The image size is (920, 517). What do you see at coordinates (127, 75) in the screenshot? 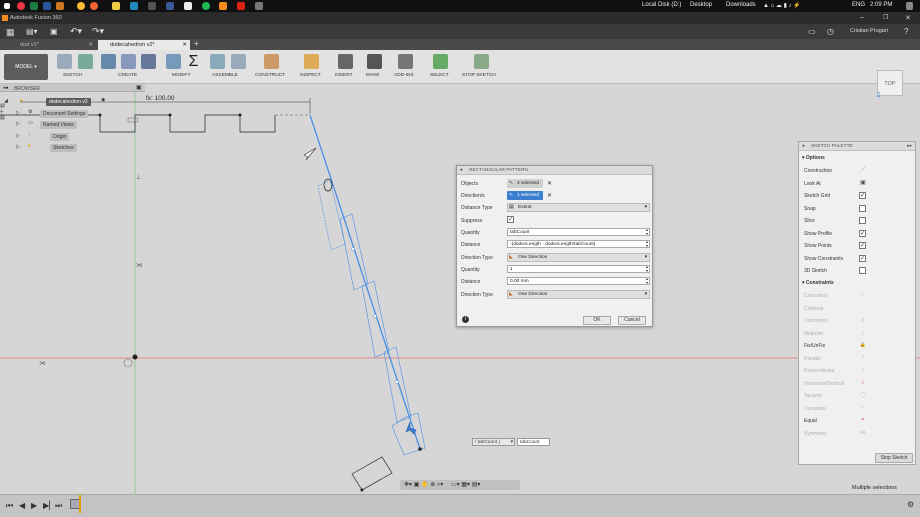
I see `create-menu: CREATE` at bounding box center [127, 75].